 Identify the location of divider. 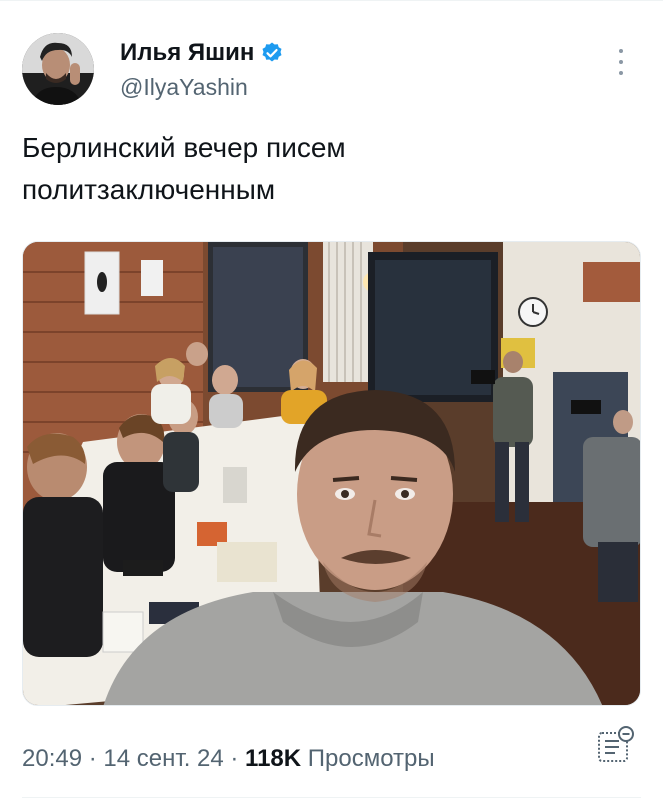
(331, 797).